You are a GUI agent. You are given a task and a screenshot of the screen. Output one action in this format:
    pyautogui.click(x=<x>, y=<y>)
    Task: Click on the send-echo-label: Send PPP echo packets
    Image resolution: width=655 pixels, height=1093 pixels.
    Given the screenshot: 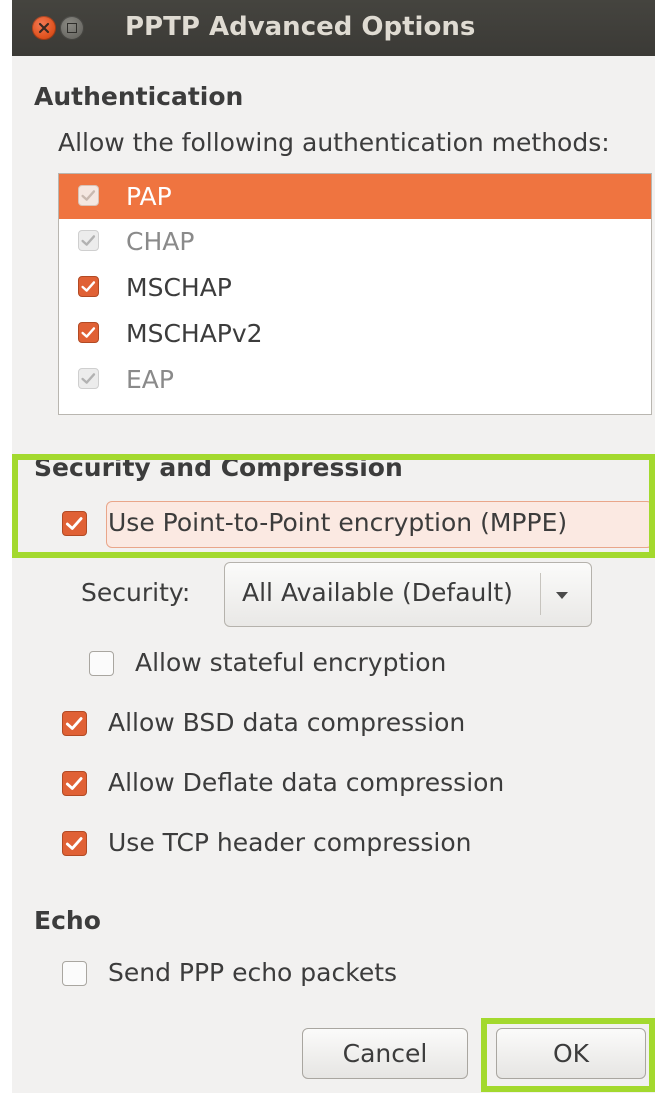 What is the action you would take?
    pyautogui.click(x=253, y=972)
    